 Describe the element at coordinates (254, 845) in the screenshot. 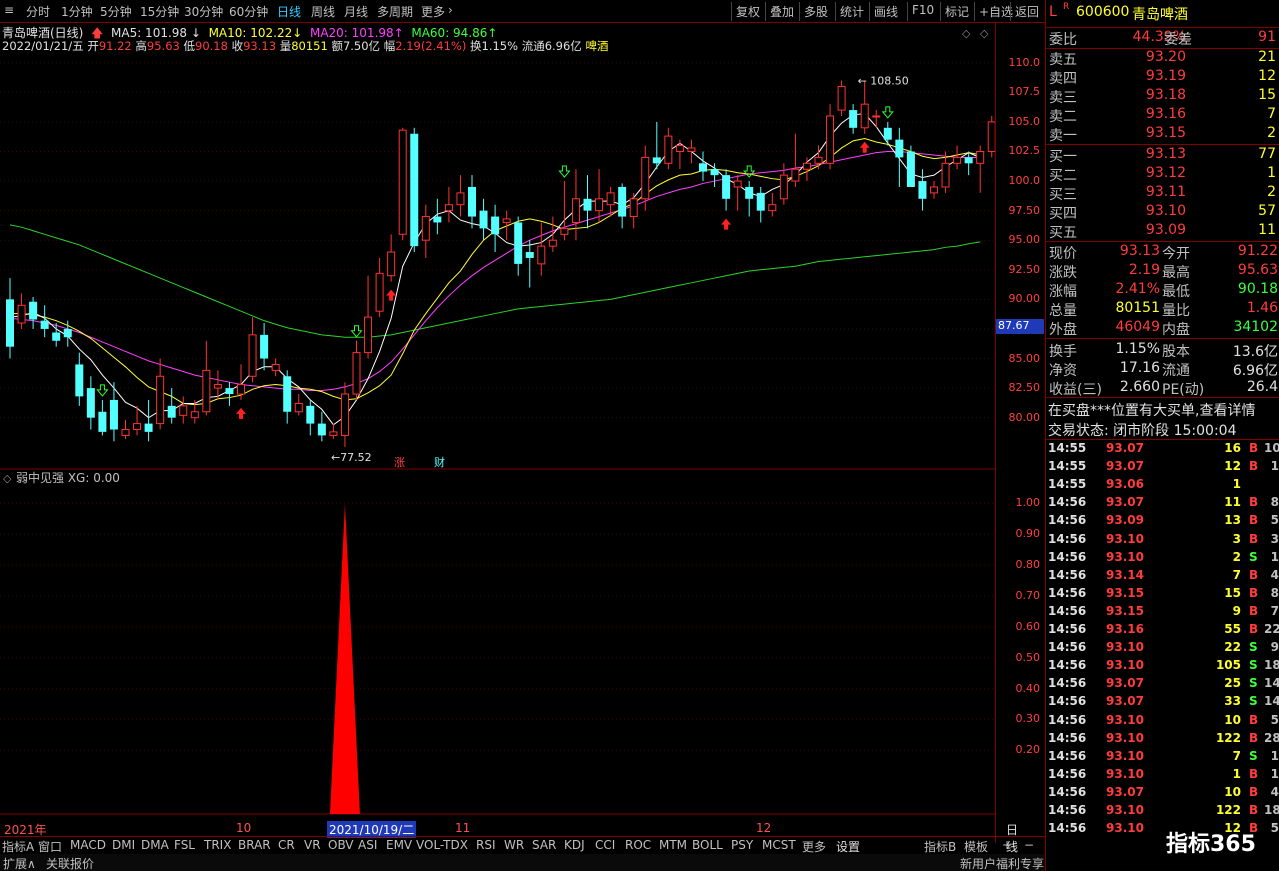

I see `indicator-tab: BRAR` at that location.